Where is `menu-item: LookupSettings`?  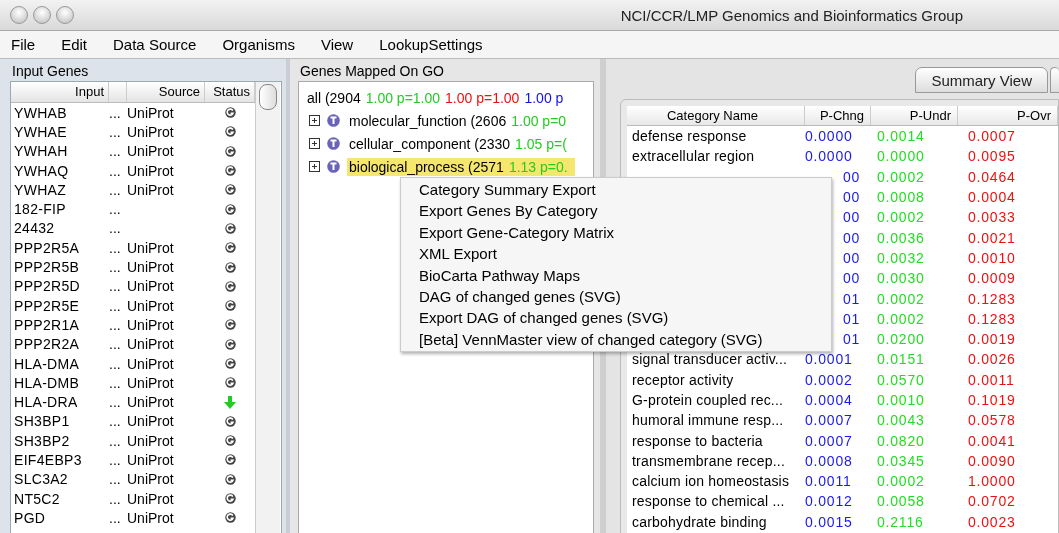 menu-item: LookupSettings is located at coordinates (435, 44).